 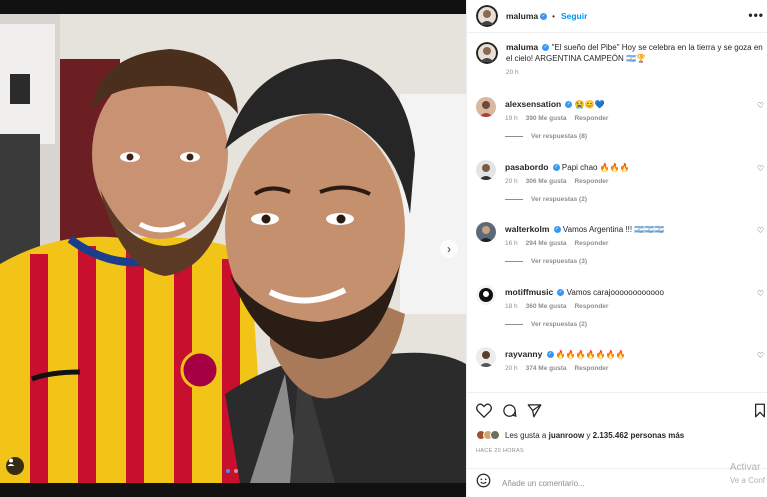 I want to click on share-icon, so click(x=534, y=413).